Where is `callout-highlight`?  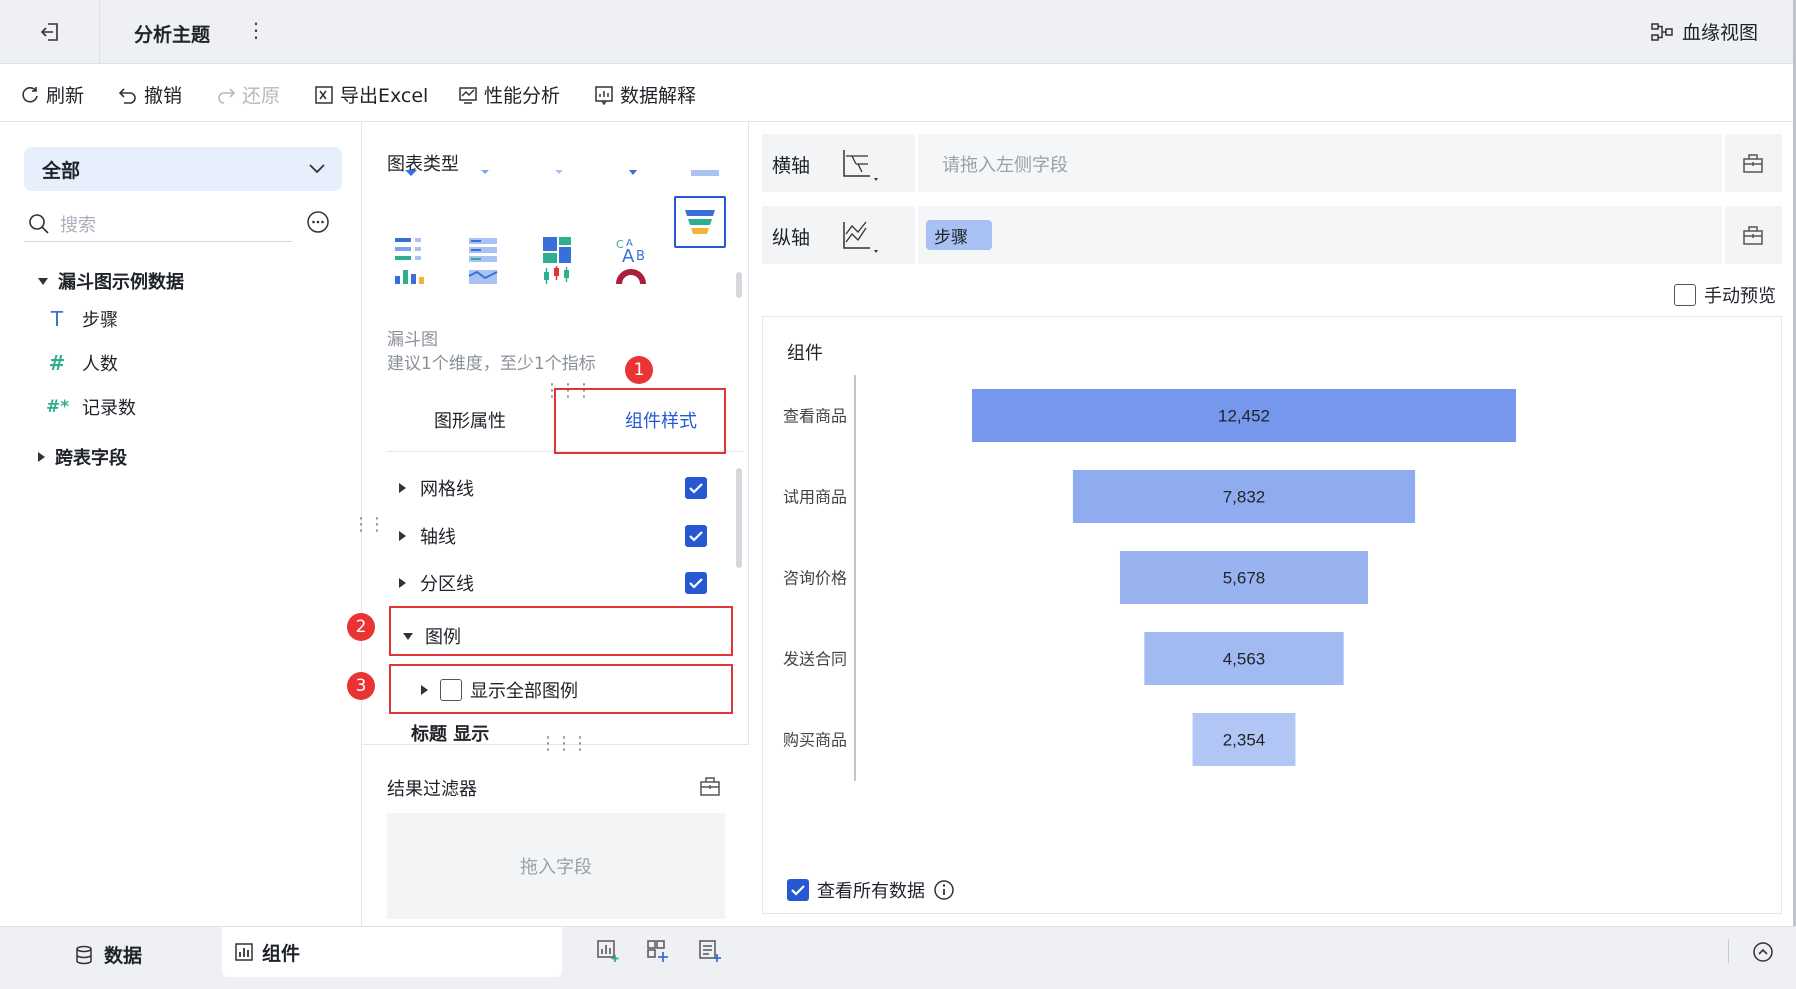 callout-highlight is located at coordinates (561, 631).